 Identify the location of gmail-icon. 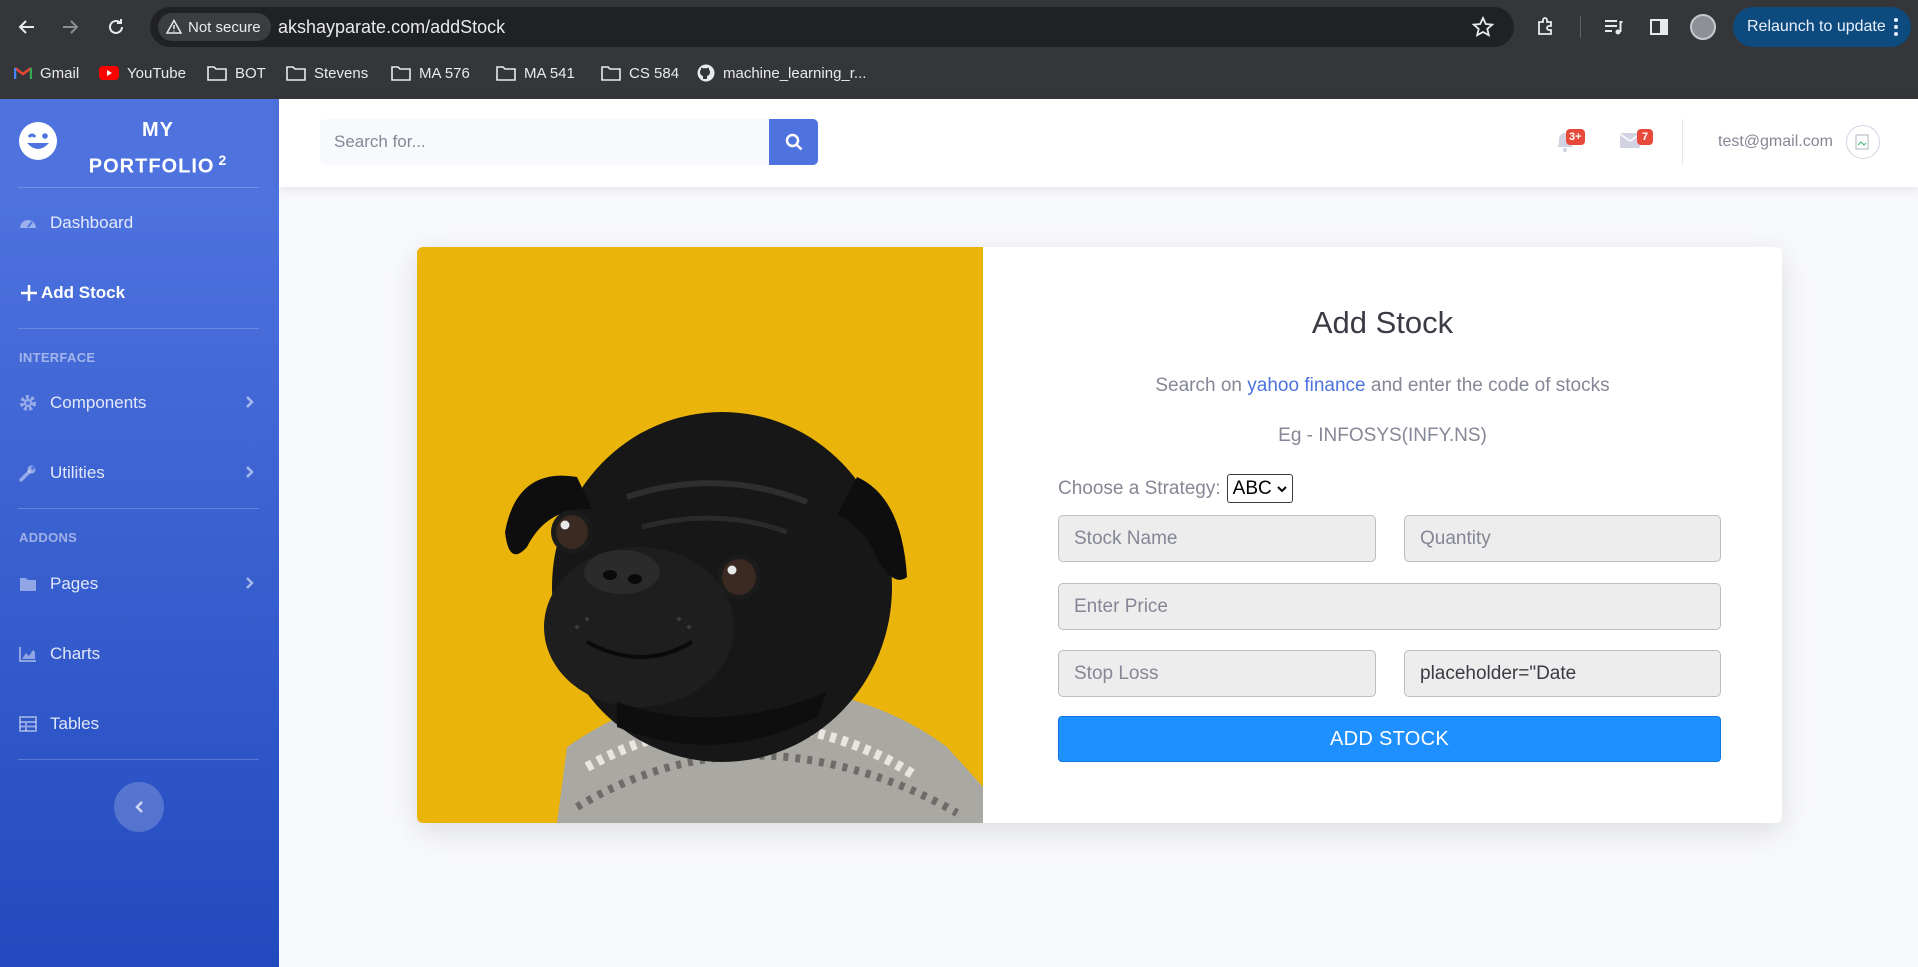
(23, 73).